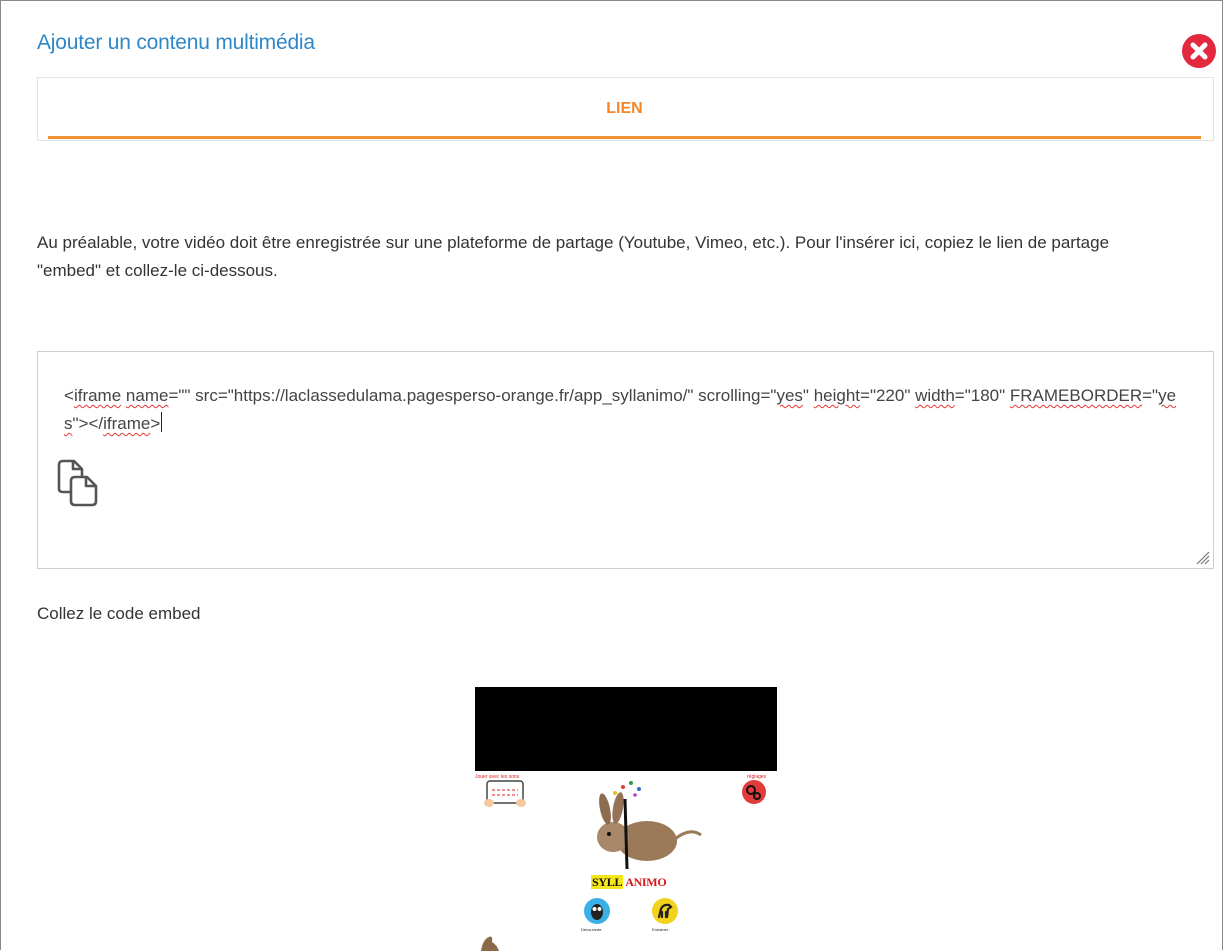 The height and width of the screenshot is (951, 1225). I want to click on settings-gears-icon, so click(754, 792).